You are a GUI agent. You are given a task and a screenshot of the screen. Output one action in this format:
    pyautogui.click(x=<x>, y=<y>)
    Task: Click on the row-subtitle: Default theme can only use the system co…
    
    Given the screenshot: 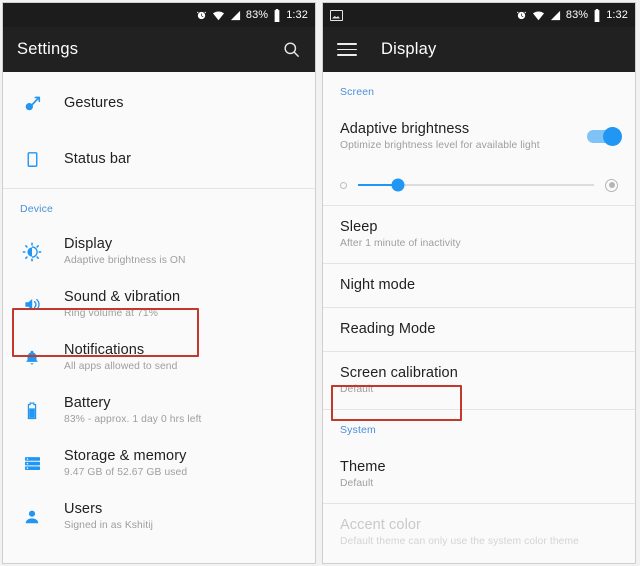 What is the action you would take?
    pyautogui.click(x=459, y=541)
    